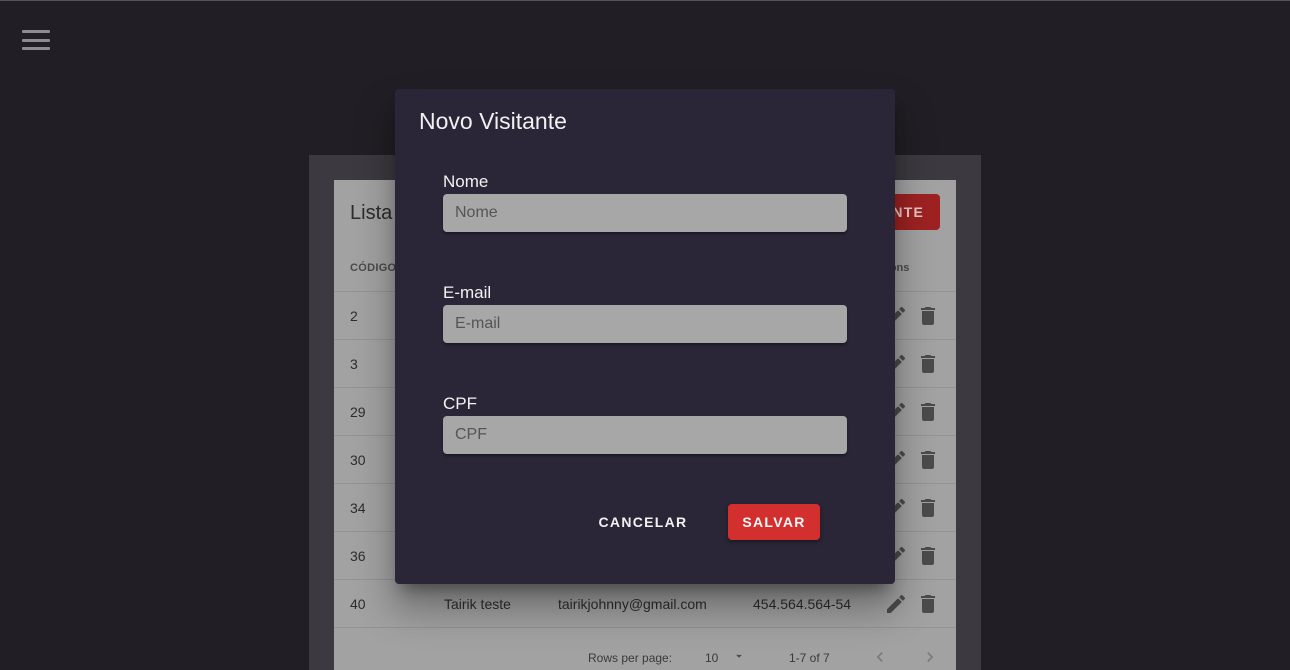 The width and height of the screenshot is (1290, 670). Describe the element at coordinates (460, 403) in the screenshot. I see `cpf-label: CPF` at that location.